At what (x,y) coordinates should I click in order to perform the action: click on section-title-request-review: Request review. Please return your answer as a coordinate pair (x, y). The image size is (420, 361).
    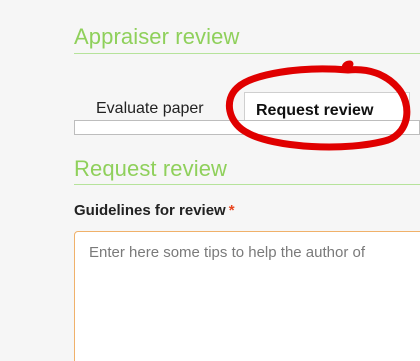
    Looking at the image, I should click on (151, 168).